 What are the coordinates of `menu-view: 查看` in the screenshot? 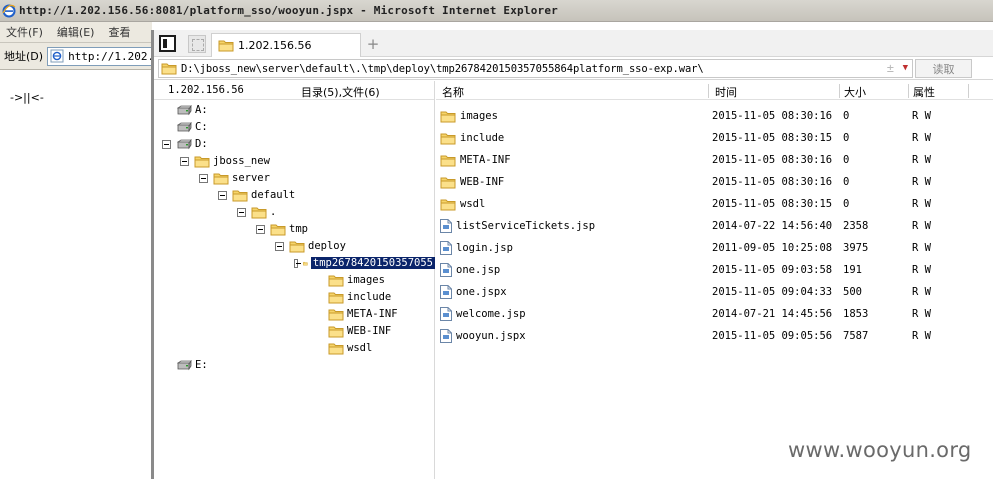 It's located at (119, 32).